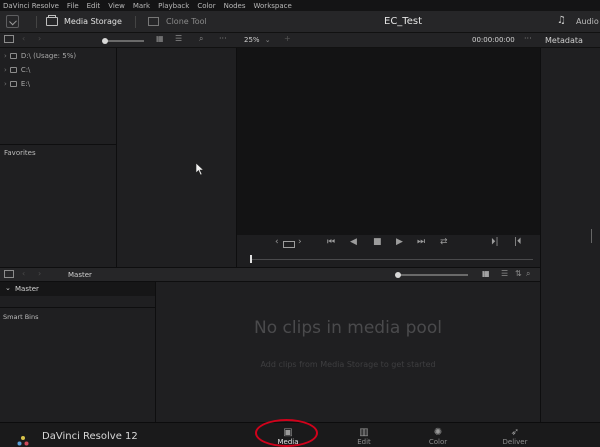 Image resolution: width=600 pixels, height=447 pixels. Describe the element at coordinates (594, 236) in the screenshot. I see `metadata-edge-icon` at that location.